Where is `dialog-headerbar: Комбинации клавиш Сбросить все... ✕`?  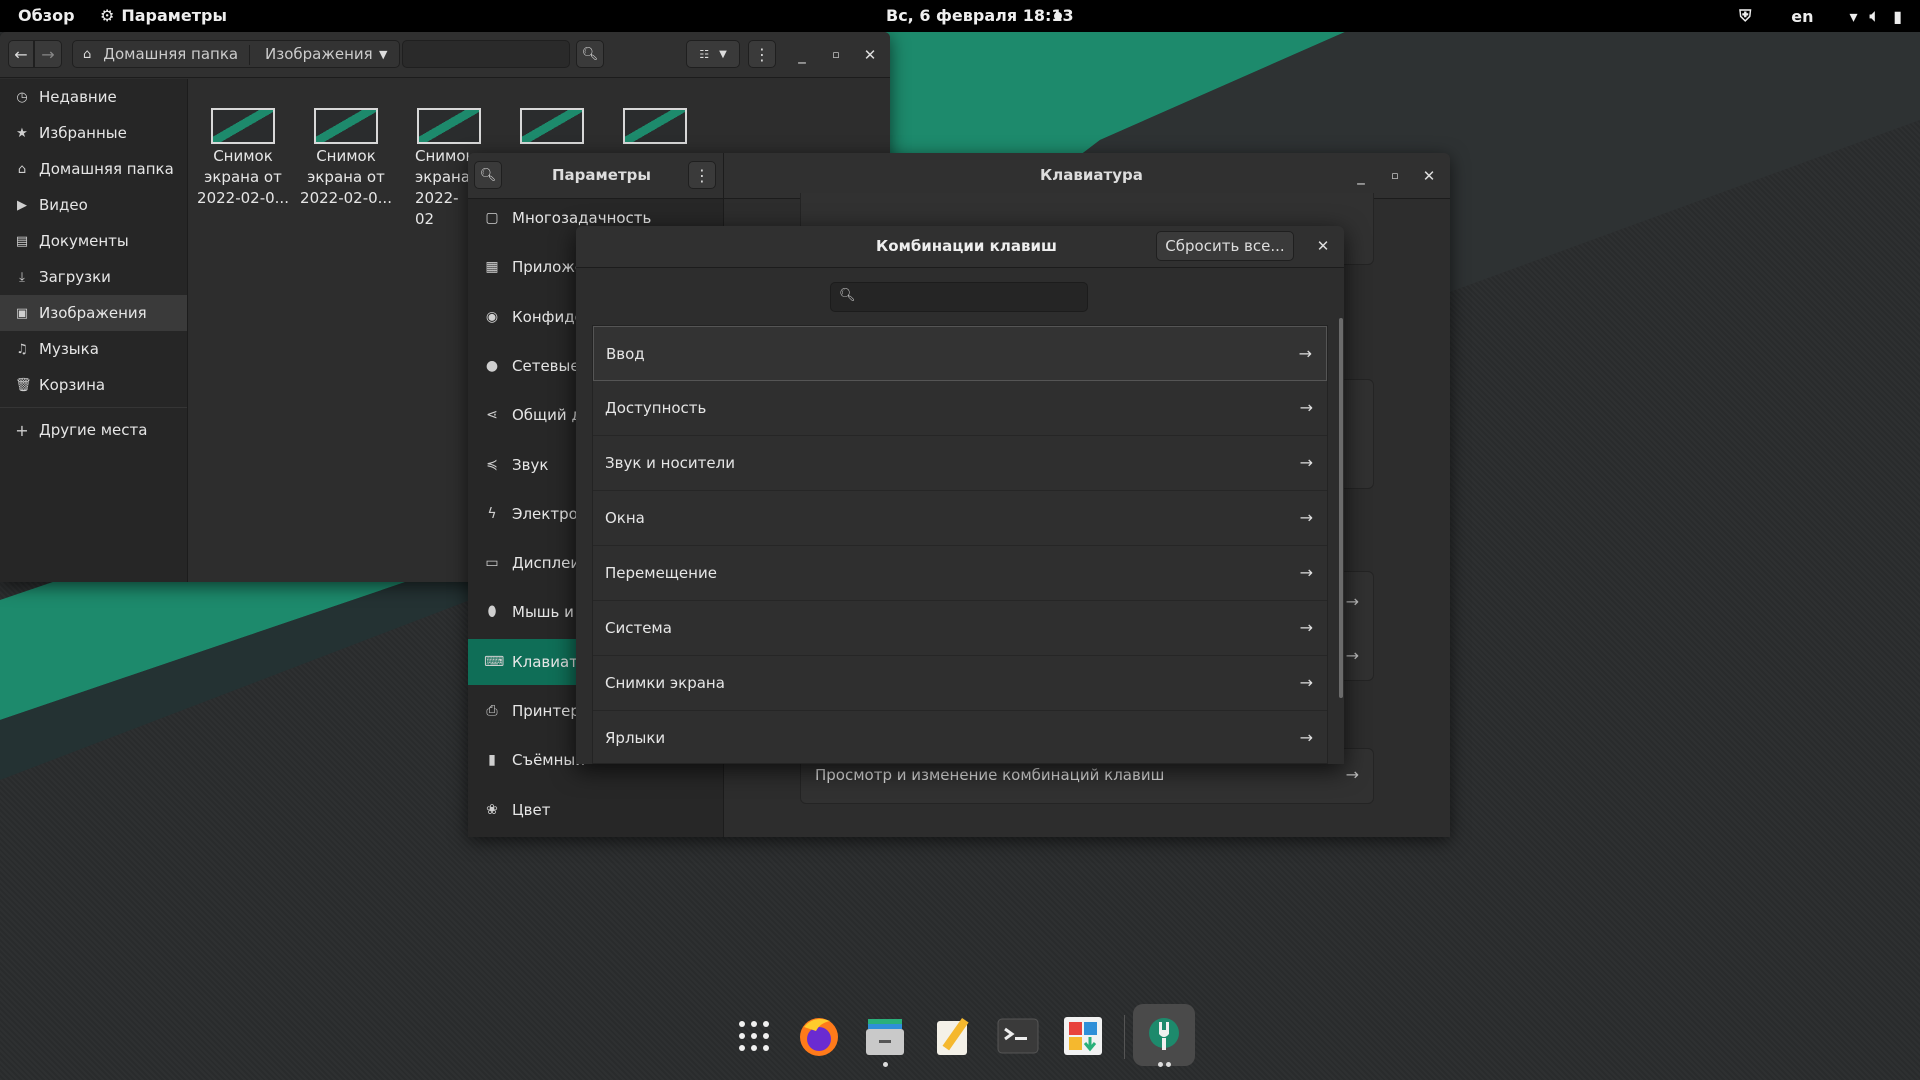
dialog-headerbar: Комбинации клавиш Сбросить все... ✕ is located at coordinates (960, 247).